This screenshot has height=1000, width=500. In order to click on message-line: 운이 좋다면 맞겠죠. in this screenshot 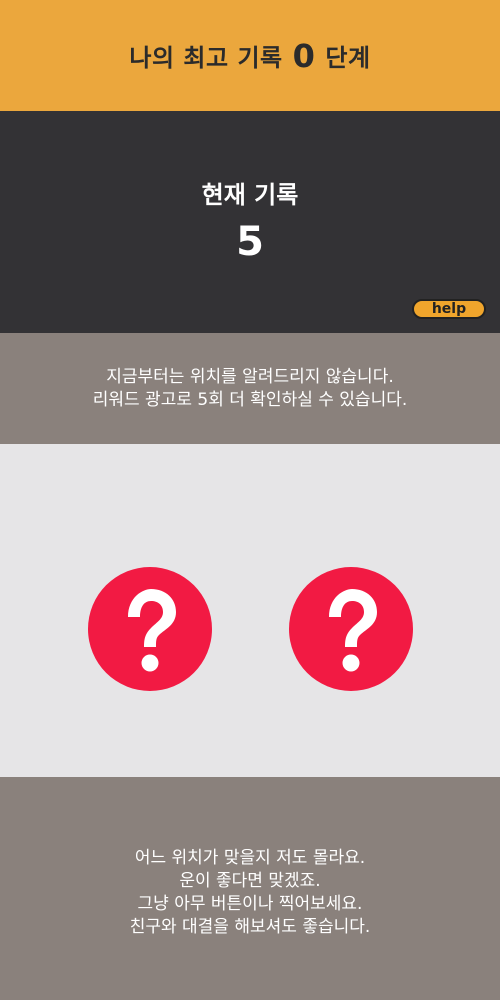, I will do `click(250, 881)`.